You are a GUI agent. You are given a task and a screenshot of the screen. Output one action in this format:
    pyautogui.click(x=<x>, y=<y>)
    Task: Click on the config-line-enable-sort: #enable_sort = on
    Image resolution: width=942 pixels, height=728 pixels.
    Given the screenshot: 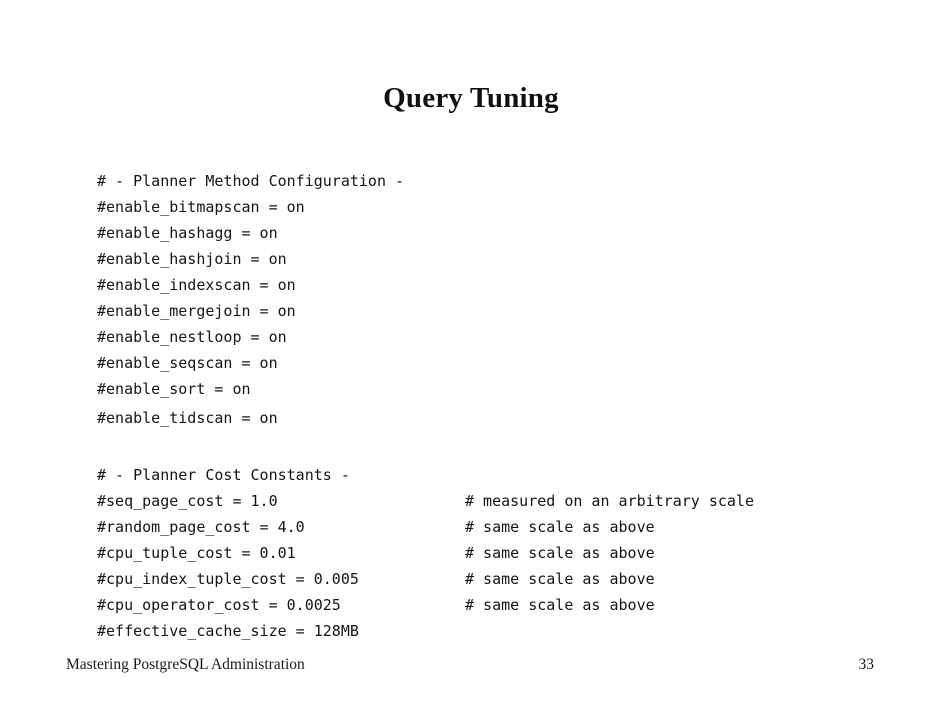 What is the action you would take?
    pyautogui.click(x=174, y=389)
    